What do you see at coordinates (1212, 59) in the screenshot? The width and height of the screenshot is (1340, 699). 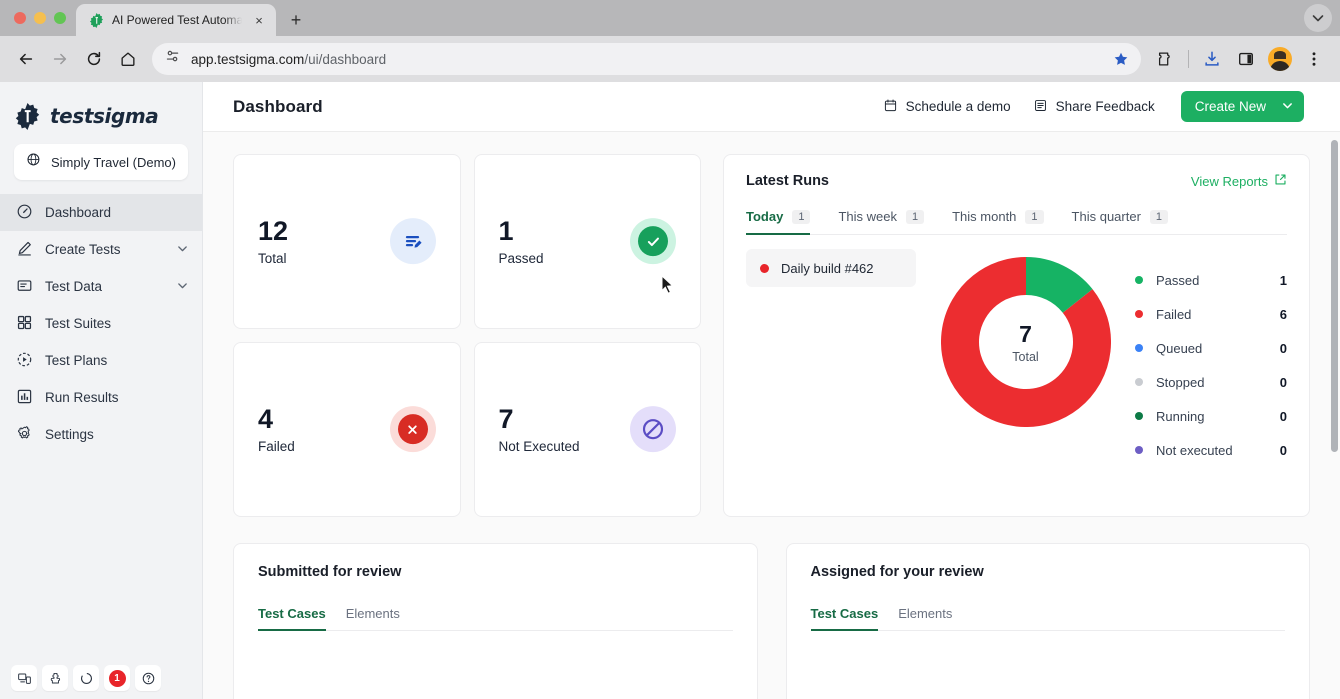 I see `download-icon` at bounding box center [1212, 59].